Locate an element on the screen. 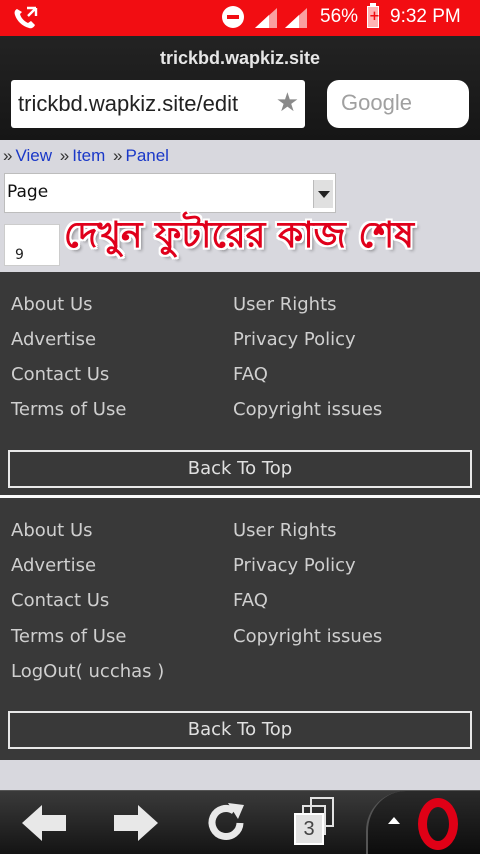 The width and height of the screenshot is (480, 854). page-type-select: Page is located at coordinates (170, 193).